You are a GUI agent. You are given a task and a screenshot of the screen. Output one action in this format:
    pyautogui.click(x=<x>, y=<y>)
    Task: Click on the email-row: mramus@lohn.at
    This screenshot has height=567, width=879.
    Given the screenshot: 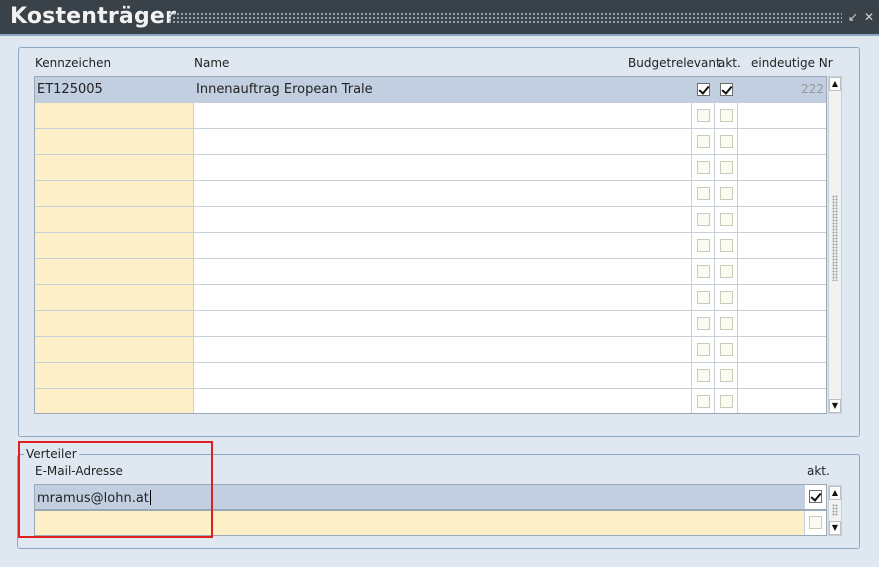 What is the action you would take?
    pyautogui.click(x=430, y=497)
    